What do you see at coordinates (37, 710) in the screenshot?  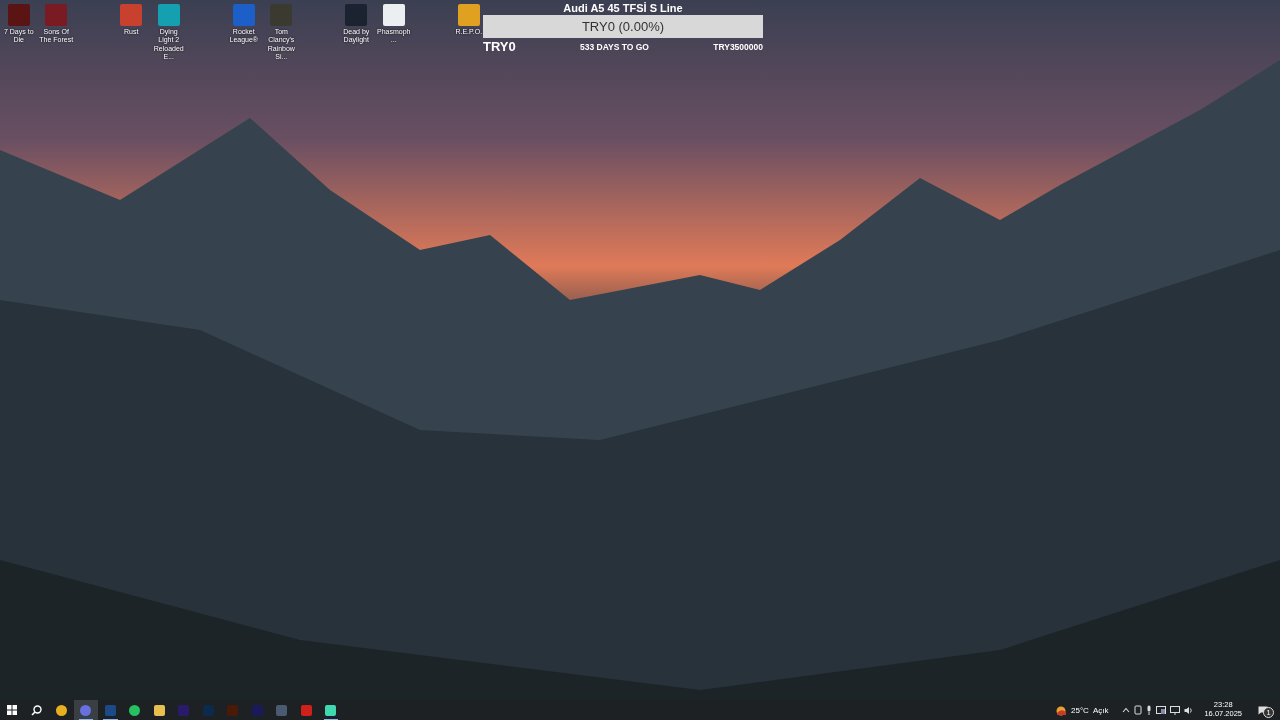 I see `search-icon` at bounding box center [37, 710].